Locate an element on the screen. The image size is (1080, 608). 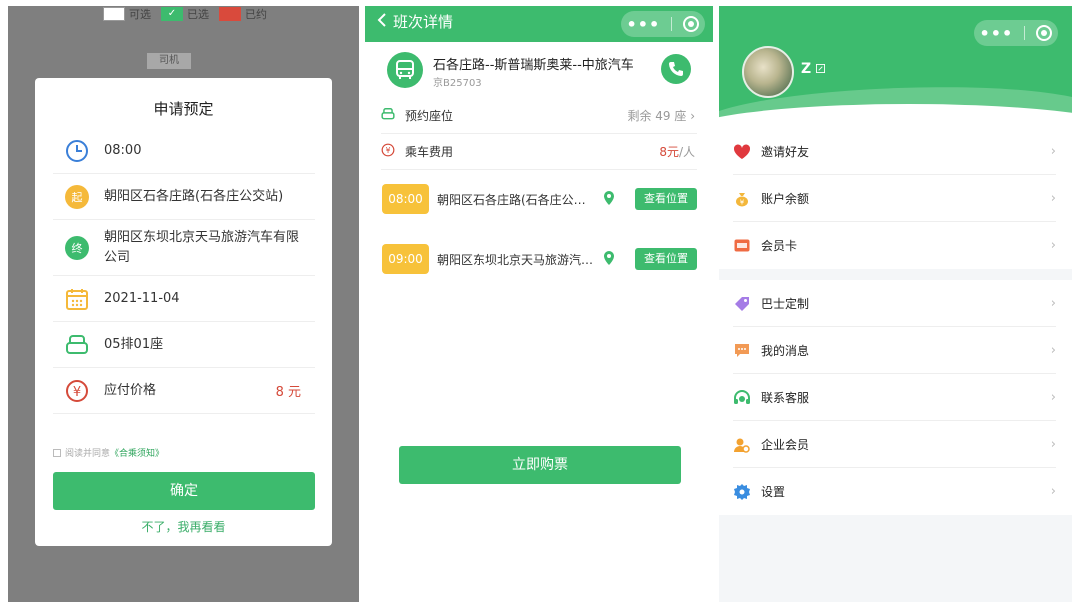
menu-item-member-card: 会员卡 › is located at coordinates (895, 245).